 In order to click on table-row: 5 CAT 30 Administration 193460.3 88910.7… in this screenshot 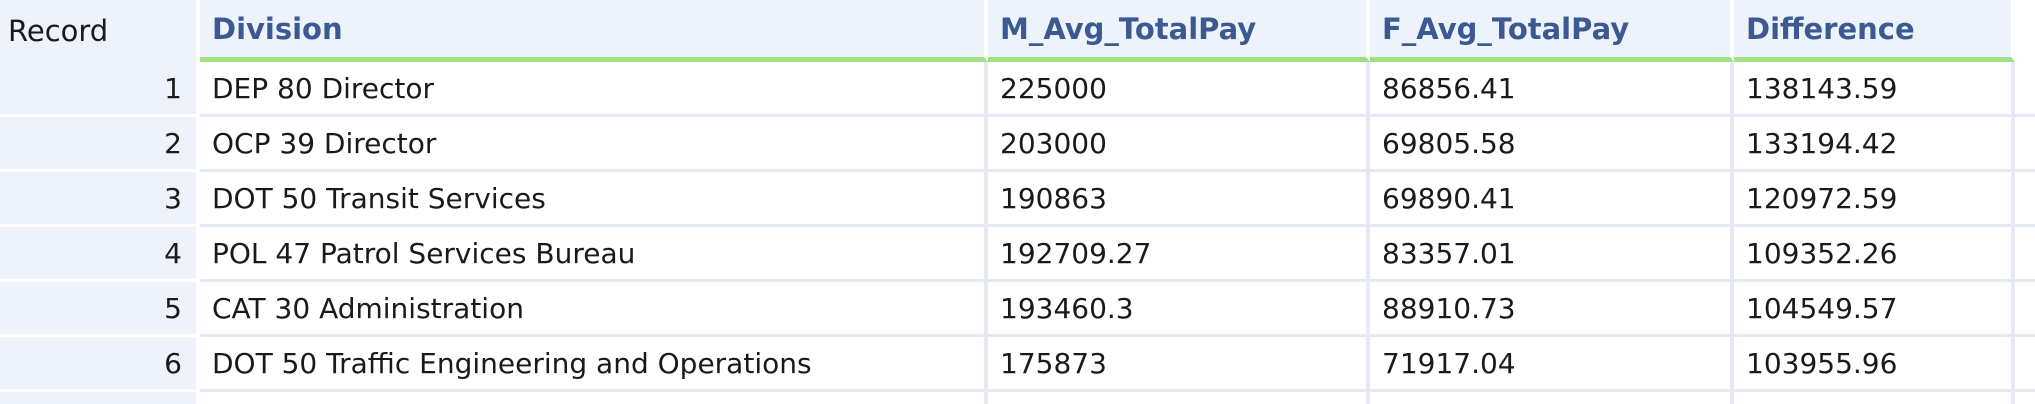, I will do `click(1017, 309)`.